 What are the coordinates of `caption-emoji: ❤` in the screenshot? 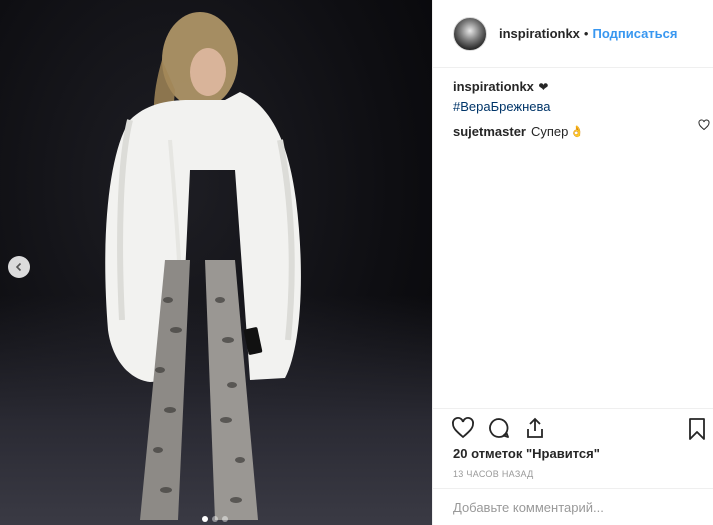 It's located at (543, 87).